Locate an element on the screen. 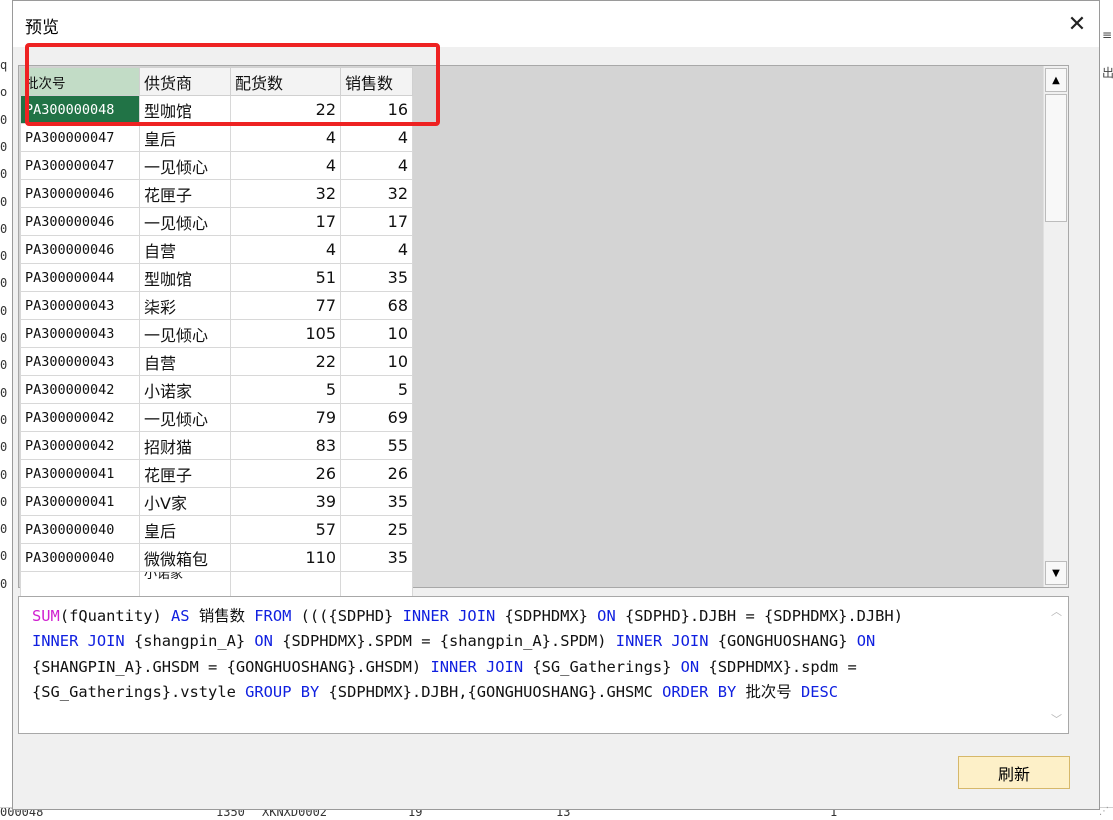 The height and width of the screenshot is (820, 1113). cell-supplier: 柒彩 is located at coordinates (185, 305).